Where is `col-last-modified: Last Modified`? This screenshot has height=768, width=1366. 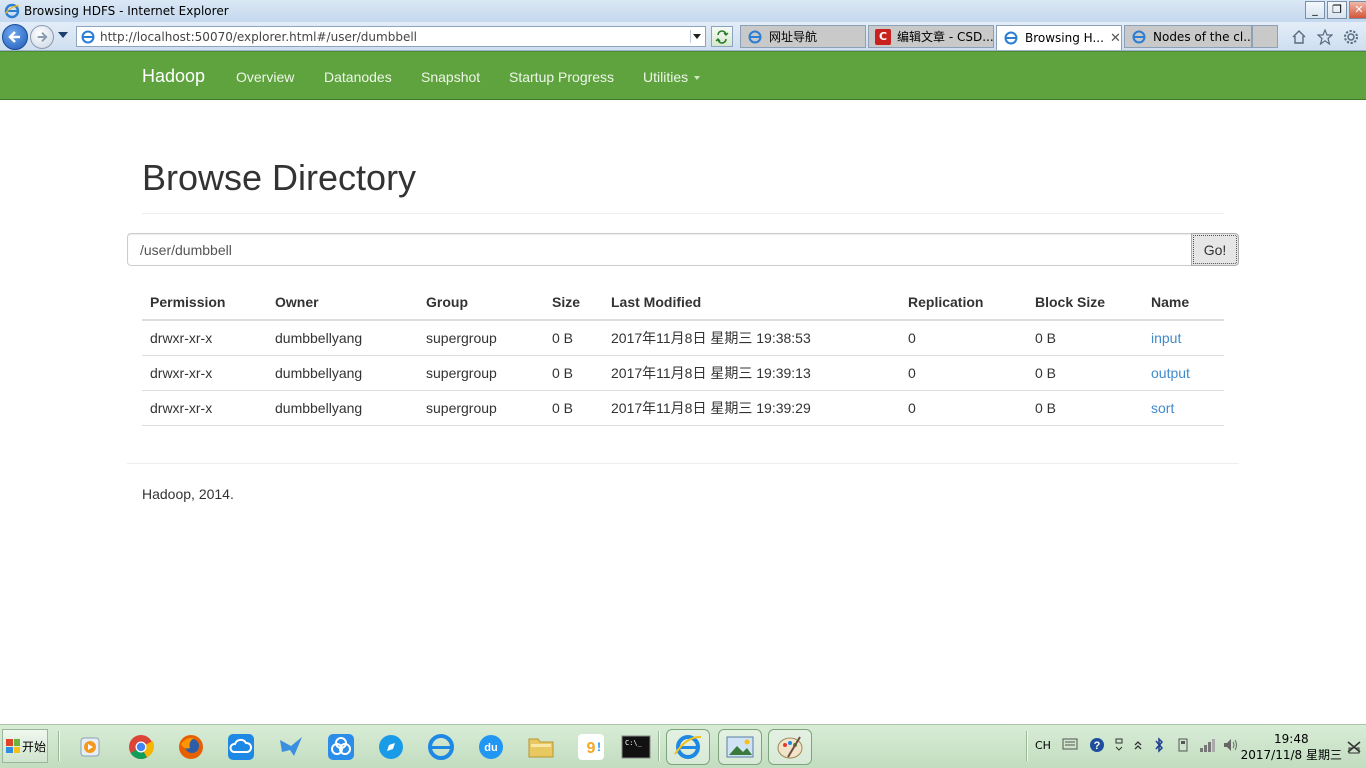 col-last-modified: Last Modified is located at coordinates (751, 303).